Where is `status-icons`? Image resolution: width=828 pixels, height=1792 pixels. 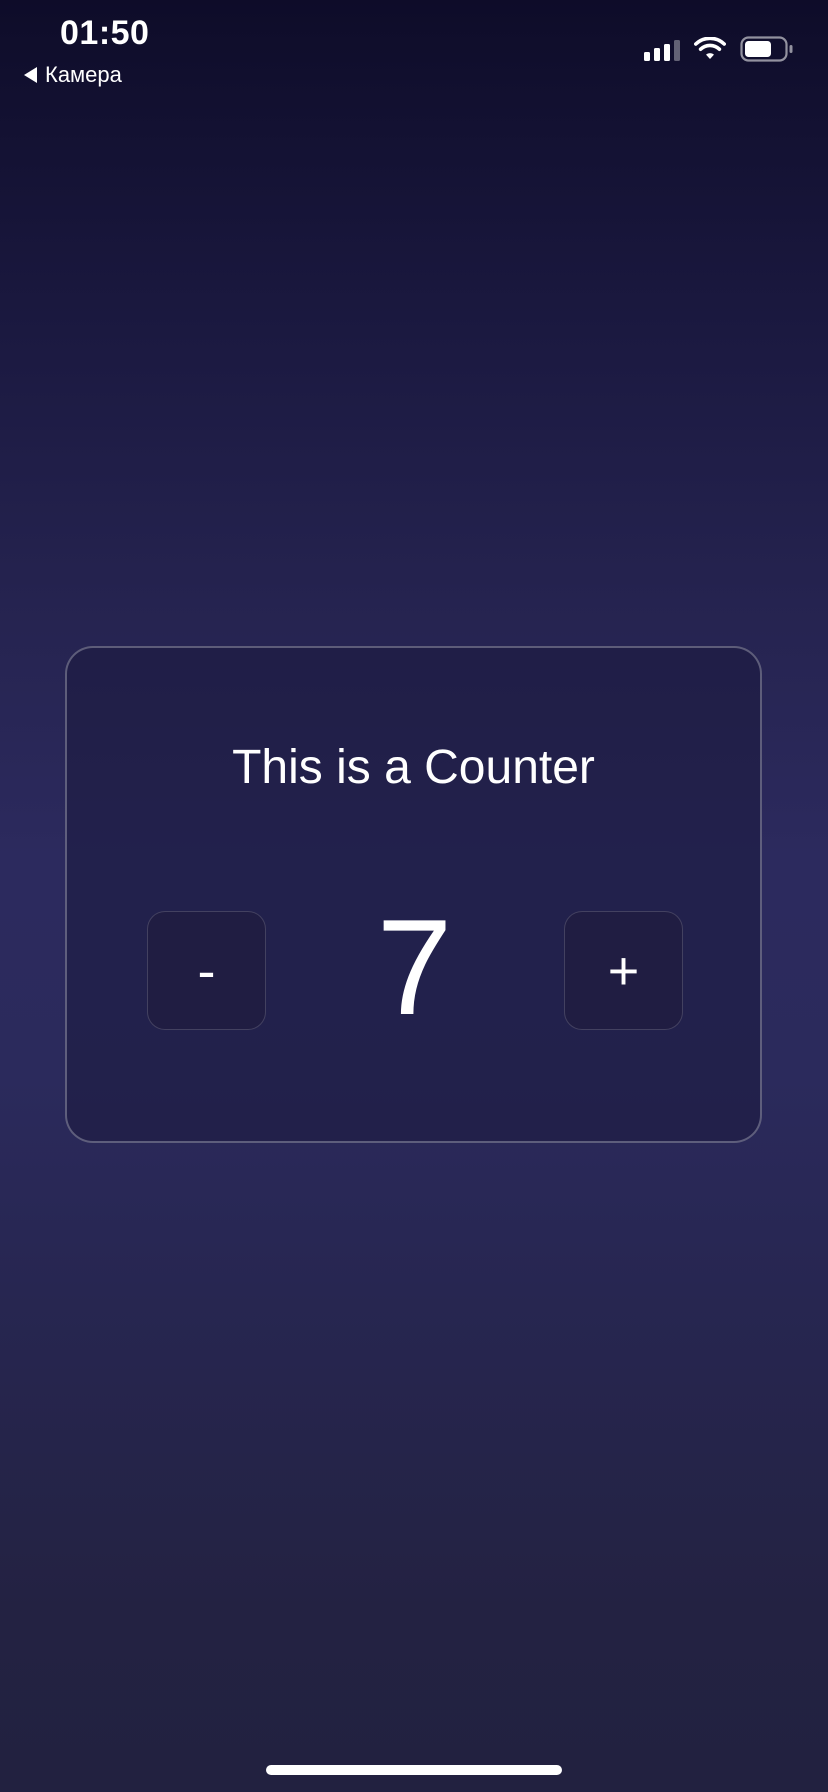 status-icons is located at coordinates (719, 49).